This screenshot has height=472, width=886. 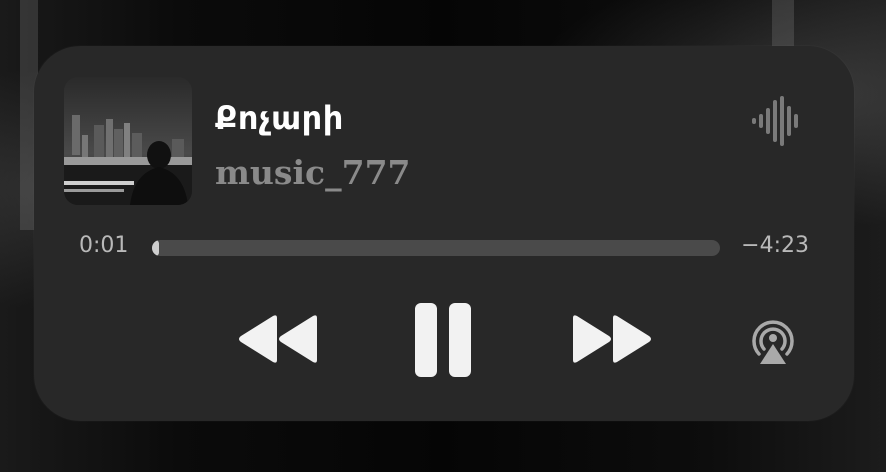 I want to click on pause-icon, so click(x=443, y=340).